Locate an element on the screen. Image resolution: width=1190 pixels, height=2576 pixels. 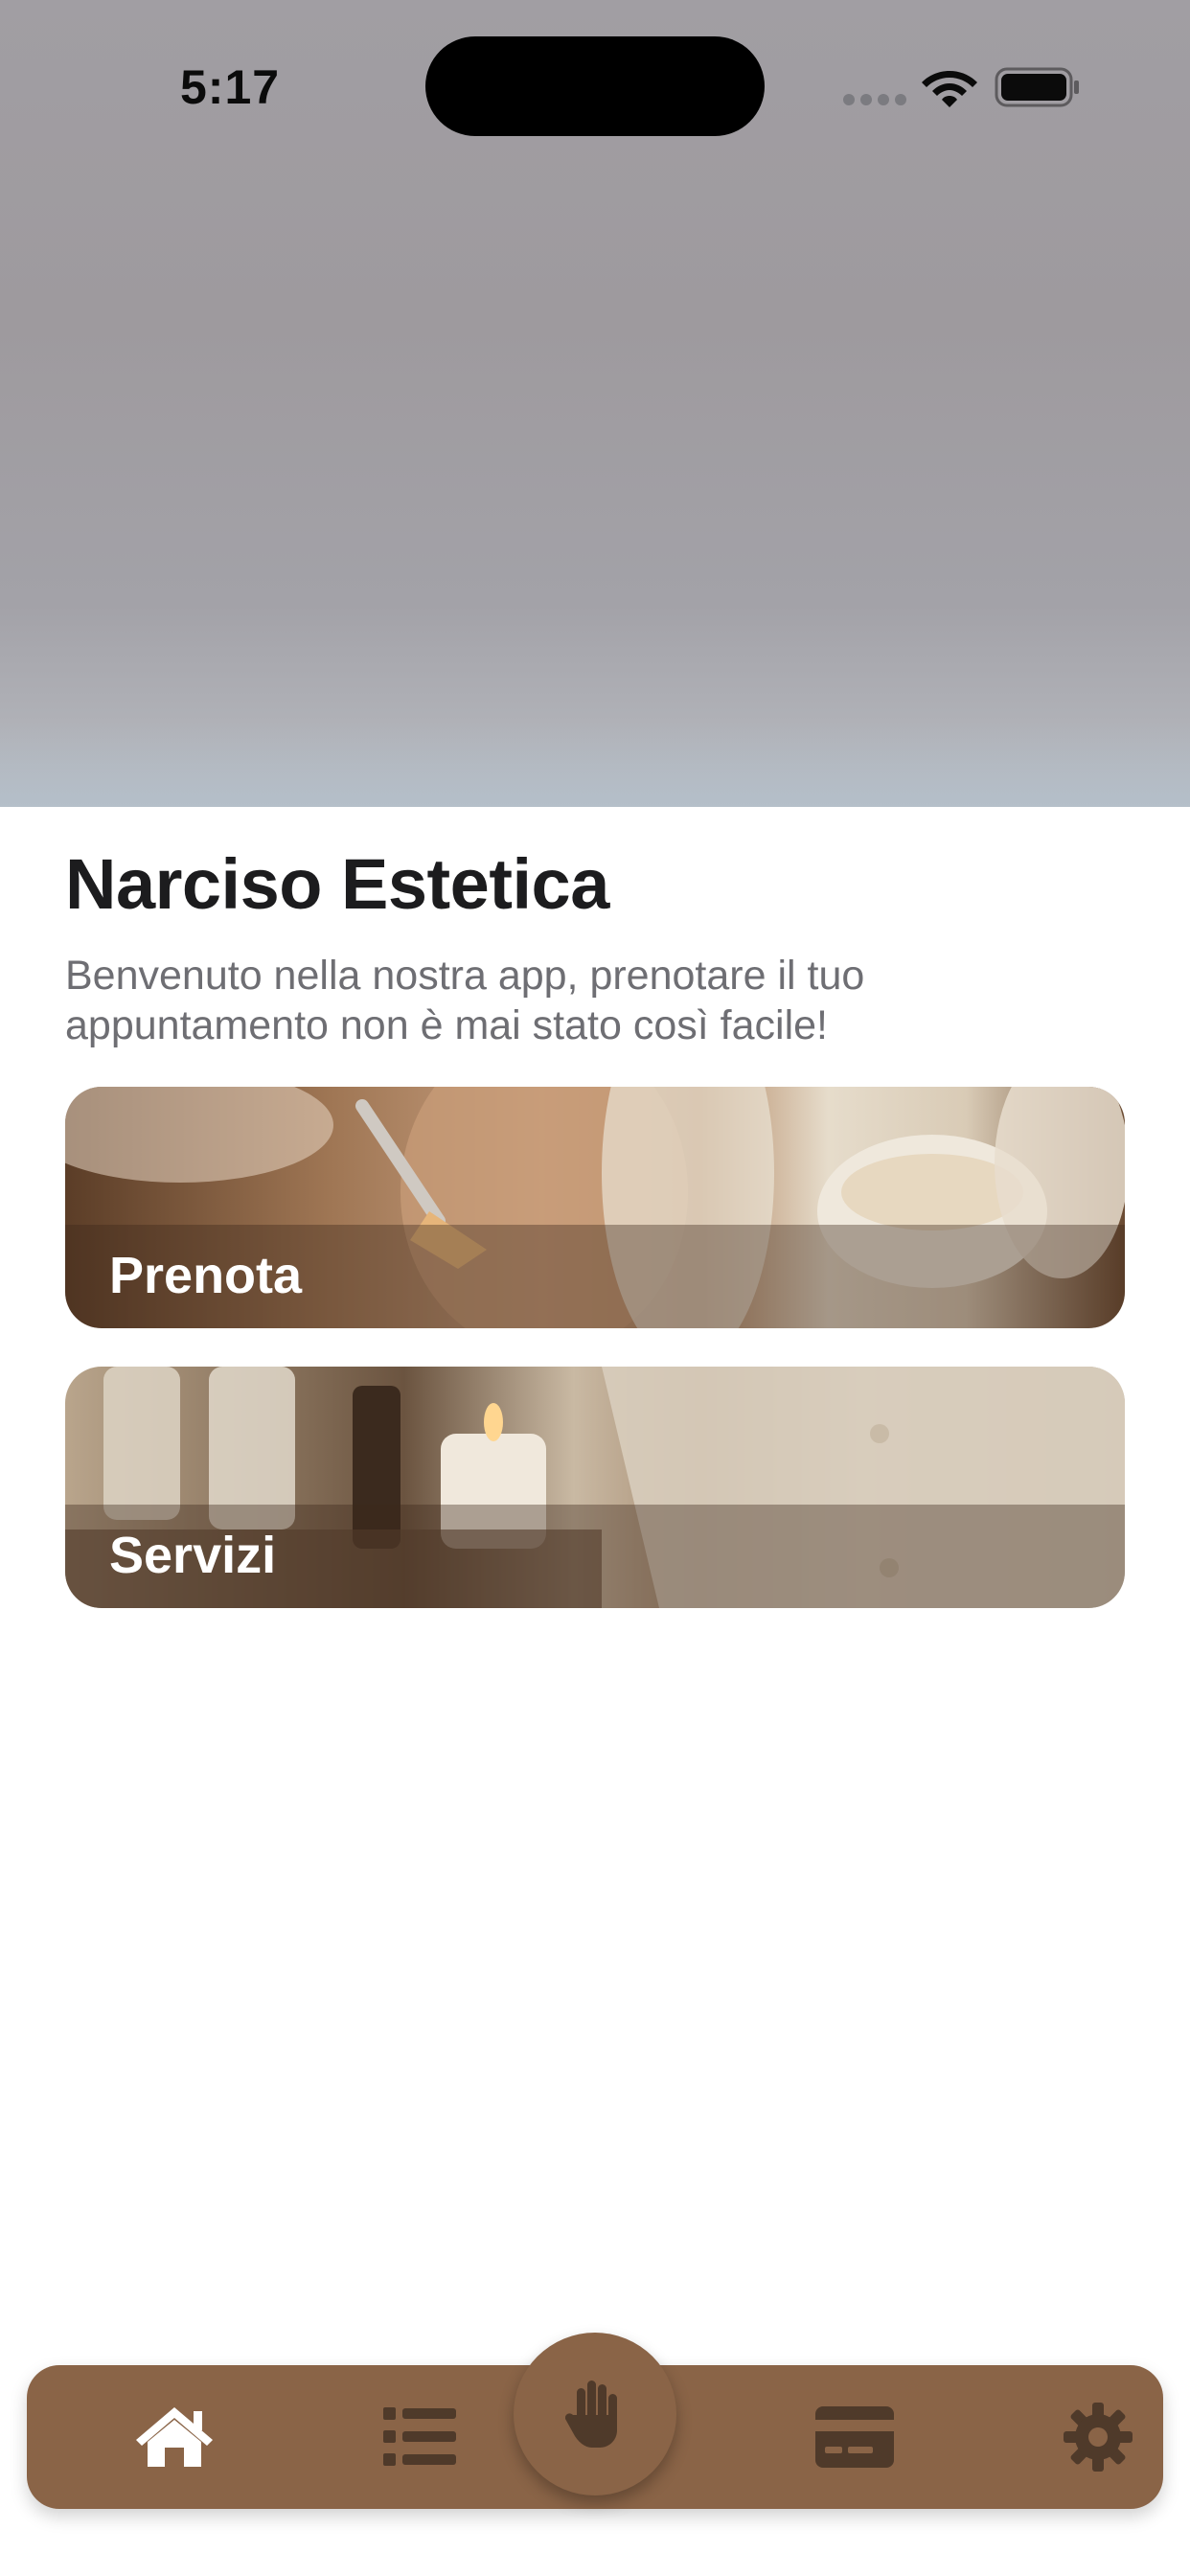
prenota-label: Prenota is located at coordinates (206, 1275).